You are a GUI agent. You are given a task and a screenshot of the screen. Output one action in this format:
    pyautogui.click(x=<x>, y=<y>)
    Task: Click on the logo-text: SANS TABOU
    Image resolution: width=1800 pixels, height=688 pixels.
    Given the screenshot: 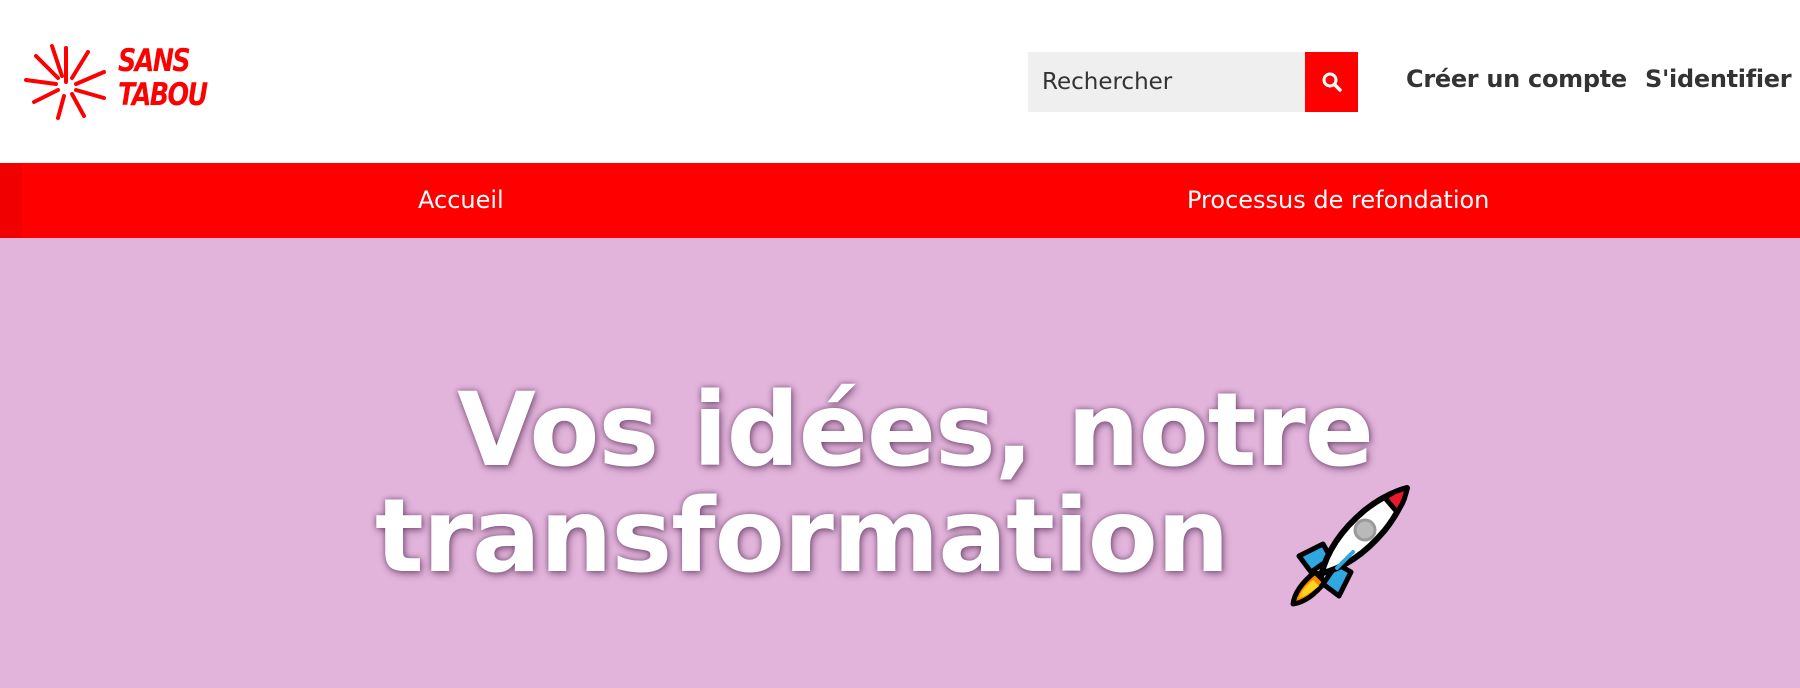 What is the action you would take?
    pyautogui.click(x=163, y=78)
    